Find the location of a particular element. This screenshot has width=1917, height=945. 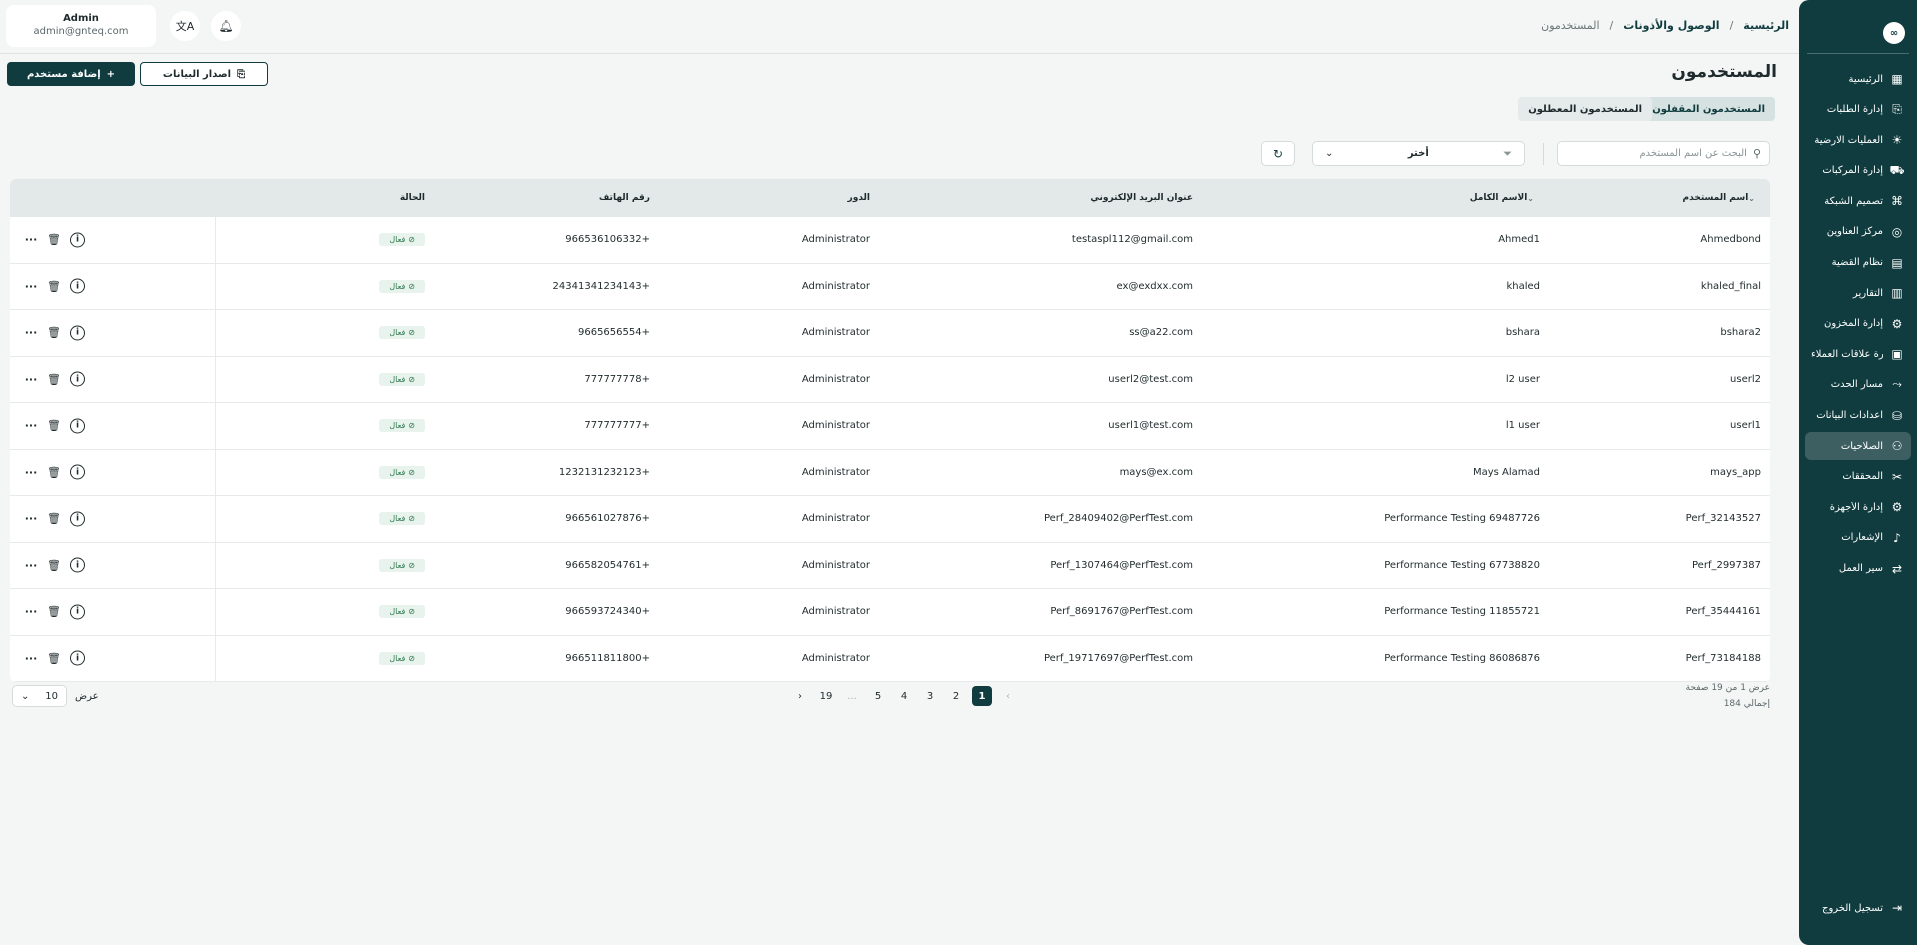

language-button: 文A is located at coordinates (185, 26).